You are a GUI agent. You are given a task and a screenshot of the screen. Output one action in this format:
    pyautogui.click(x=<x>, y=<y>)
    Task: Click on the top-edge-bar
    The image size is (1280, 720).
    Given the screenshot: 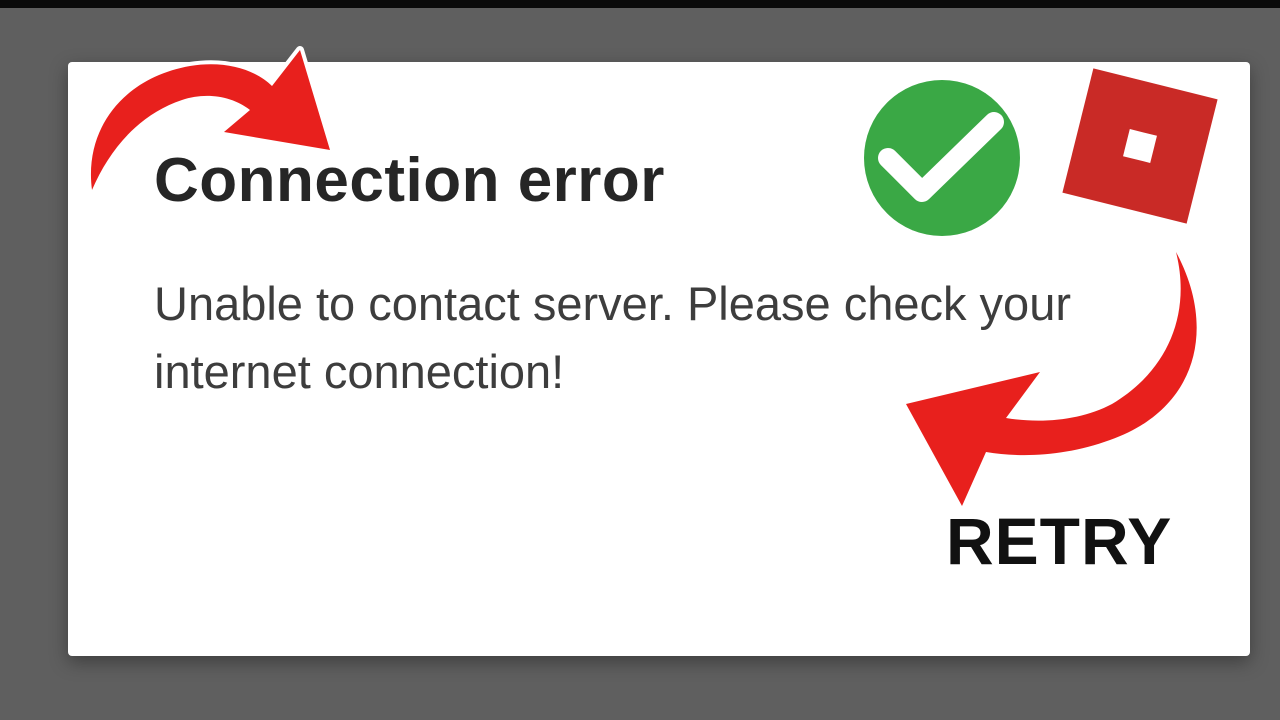 What is the action you would take?
    pyautogui.click(x=640, y=4)
    